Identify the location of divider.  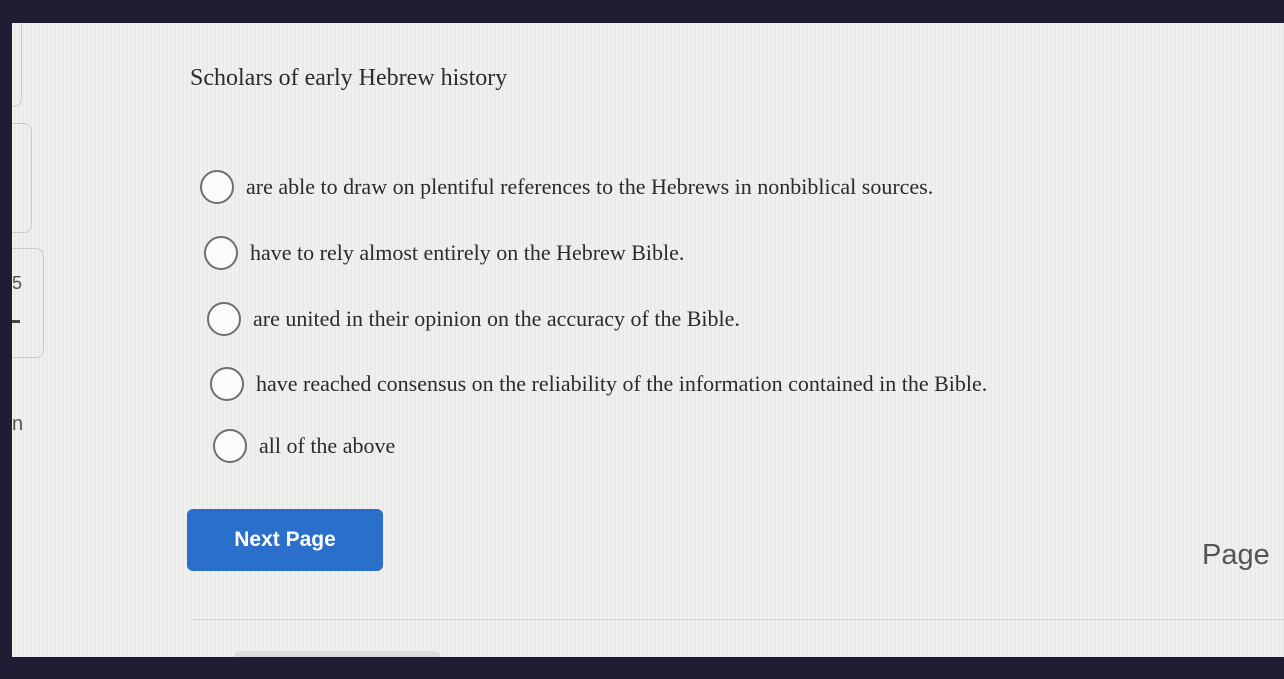
(738, 619).